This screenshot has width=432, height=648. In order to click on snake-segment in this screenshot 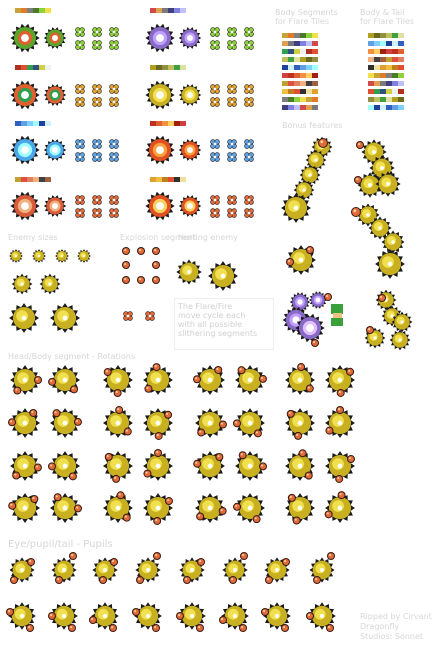, I will do `click(390, 264)`.